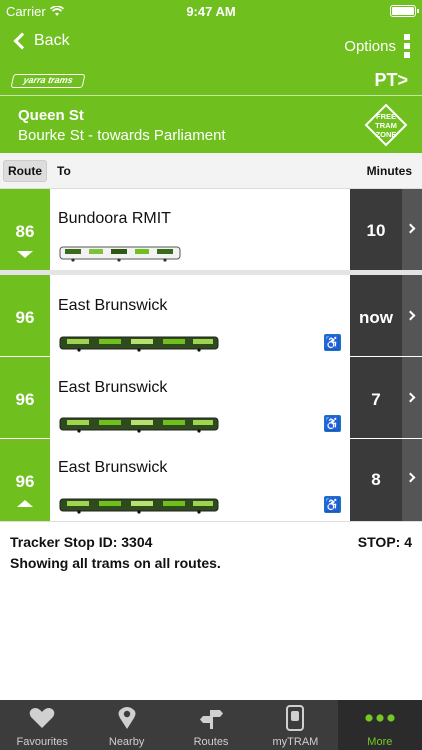  Describe the element at coordinates (115, 563) in the screenshot. I see `filter-status: Showing all trams on all routes.` at that location.